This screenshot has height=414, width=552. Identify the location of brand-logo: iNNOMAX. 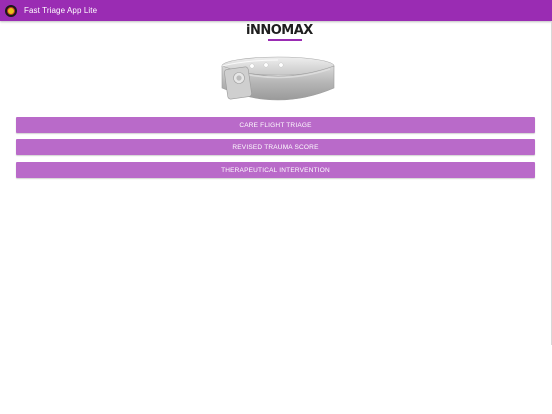
(279, 32).